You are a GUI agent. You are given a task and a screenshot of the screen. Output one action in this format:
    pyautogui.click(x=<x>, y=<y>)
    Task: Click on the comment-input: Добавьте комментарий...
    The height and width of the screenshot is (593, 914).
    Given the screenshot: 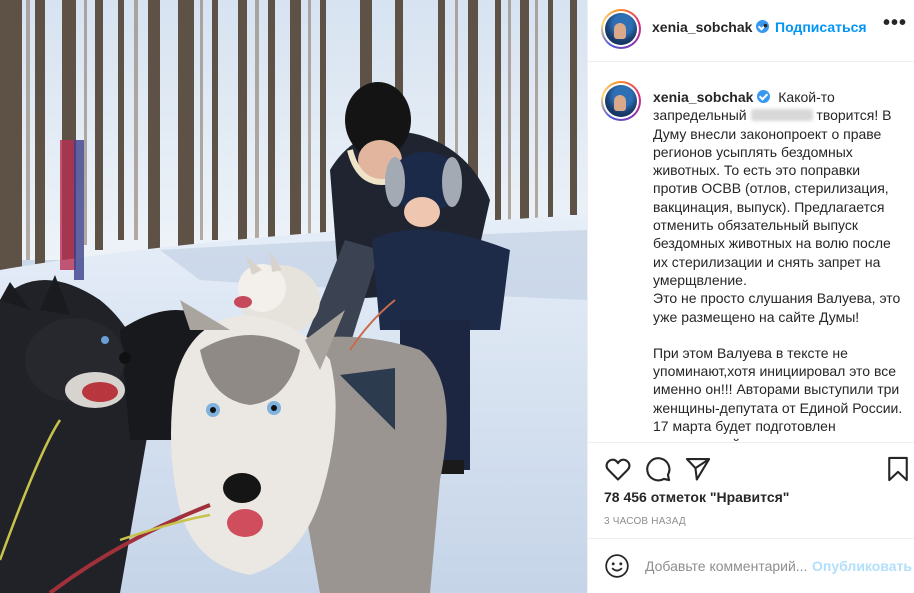 What is the action you would take?
    pyautogui.click(x=727, y=566)
    